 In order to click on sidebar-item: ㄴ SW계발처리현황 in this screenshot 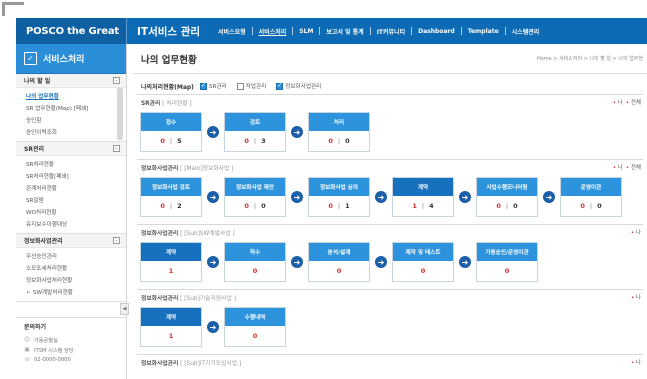, I will do `click(76, 292)`.